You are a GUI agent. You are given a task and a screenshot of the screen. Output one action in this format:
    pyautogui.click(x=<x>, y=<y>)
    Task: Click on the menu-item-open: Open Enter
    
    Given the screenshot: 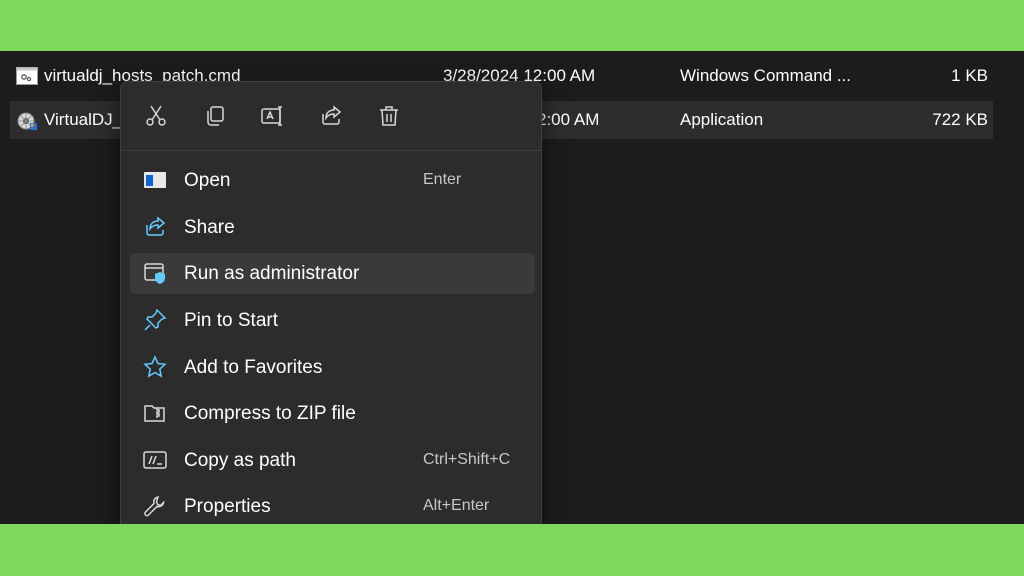 What is the action you would take?
    pyautogui.click(x=332, y=180)
    